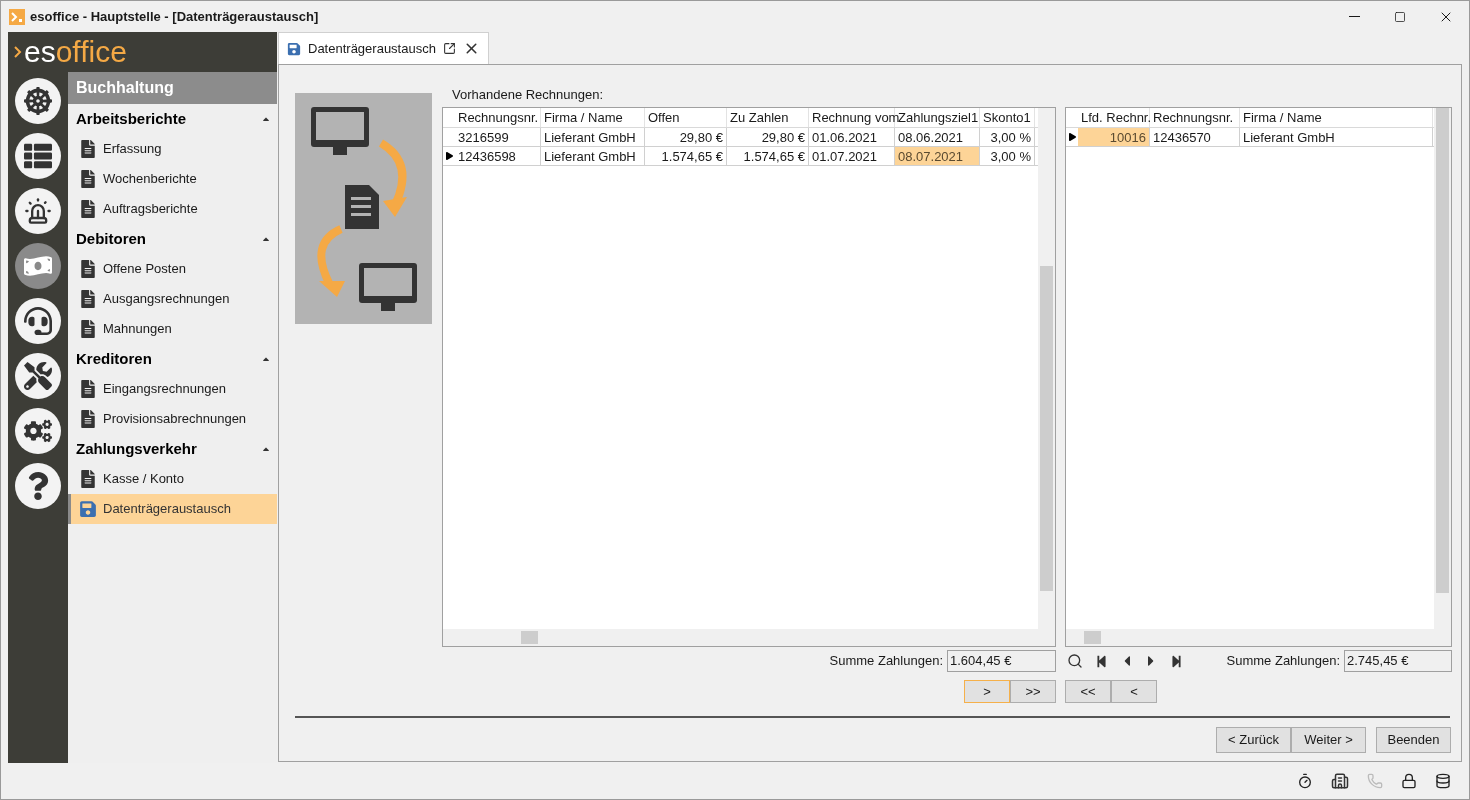 The width and height of the screenshot is (1470, 800). I want to click on transfer-button: >>, so click(1033, 691).